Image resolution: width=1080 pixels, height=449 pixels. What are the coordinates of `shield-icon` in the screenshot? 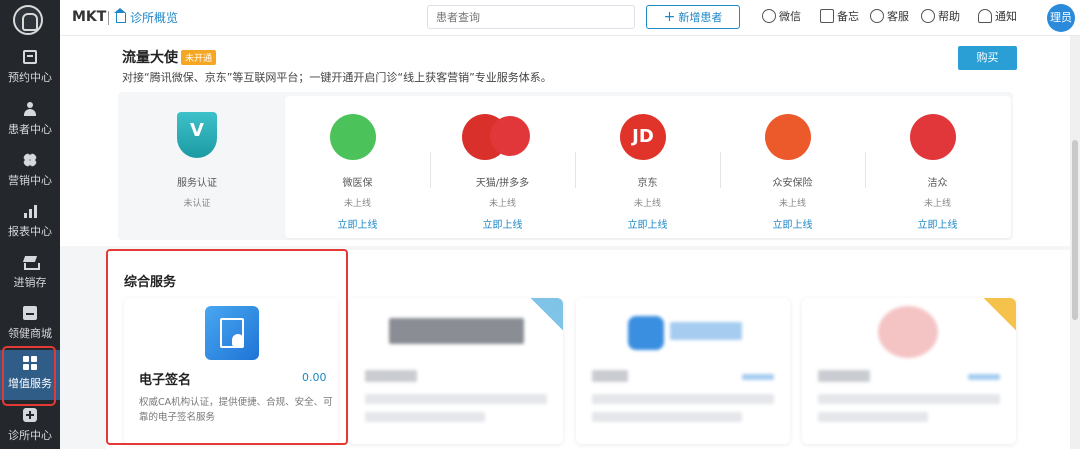 It's located at (197, 135).